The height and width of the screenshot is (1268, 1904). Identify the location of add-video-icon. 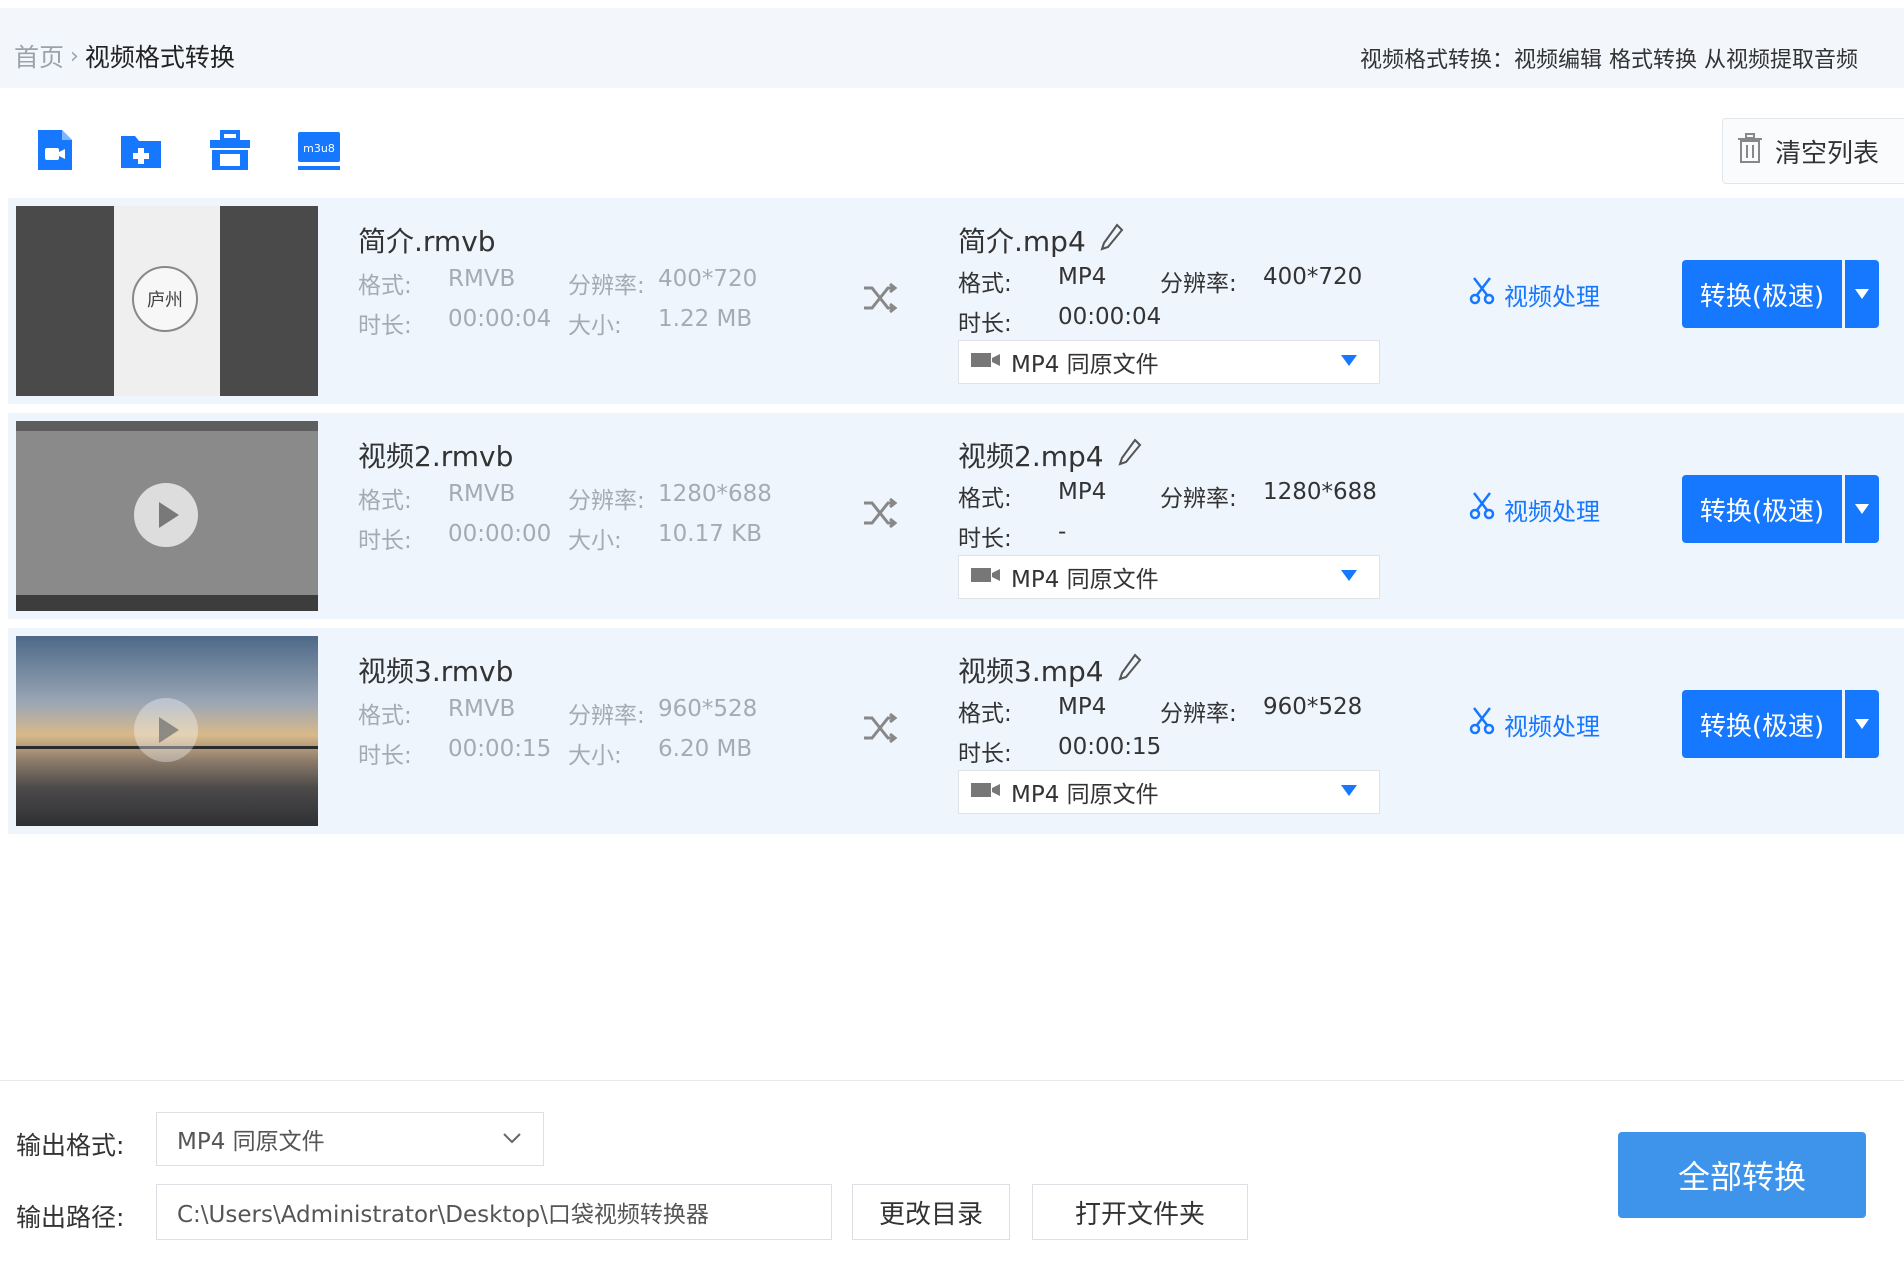
(54, 150).